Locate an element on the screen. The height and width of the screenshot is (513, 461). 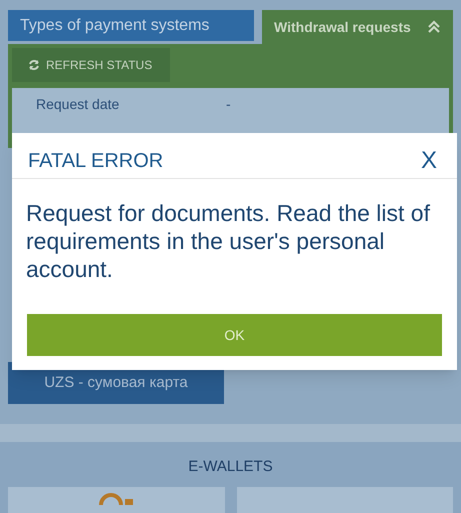
tab: Types of payment systems is located at coordinates (131, 25).